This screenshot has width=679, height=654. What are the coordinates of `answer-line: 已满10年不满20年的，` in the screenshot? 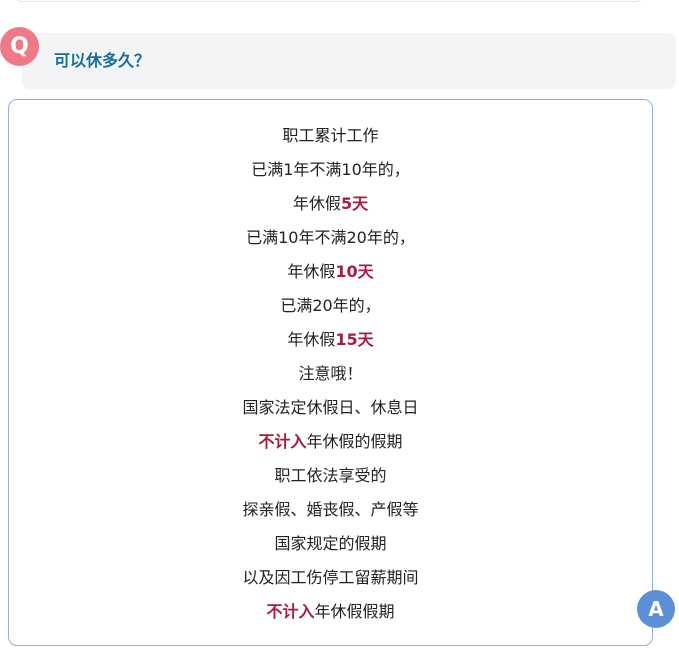 It's located at (330, 243).